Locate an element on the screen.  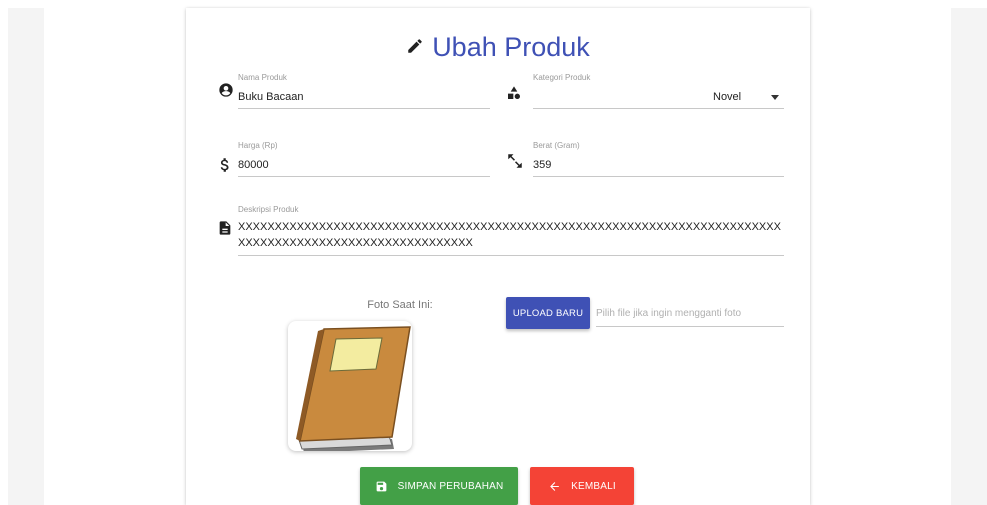
deskripsi-underline is located at coordinates (511, 255).